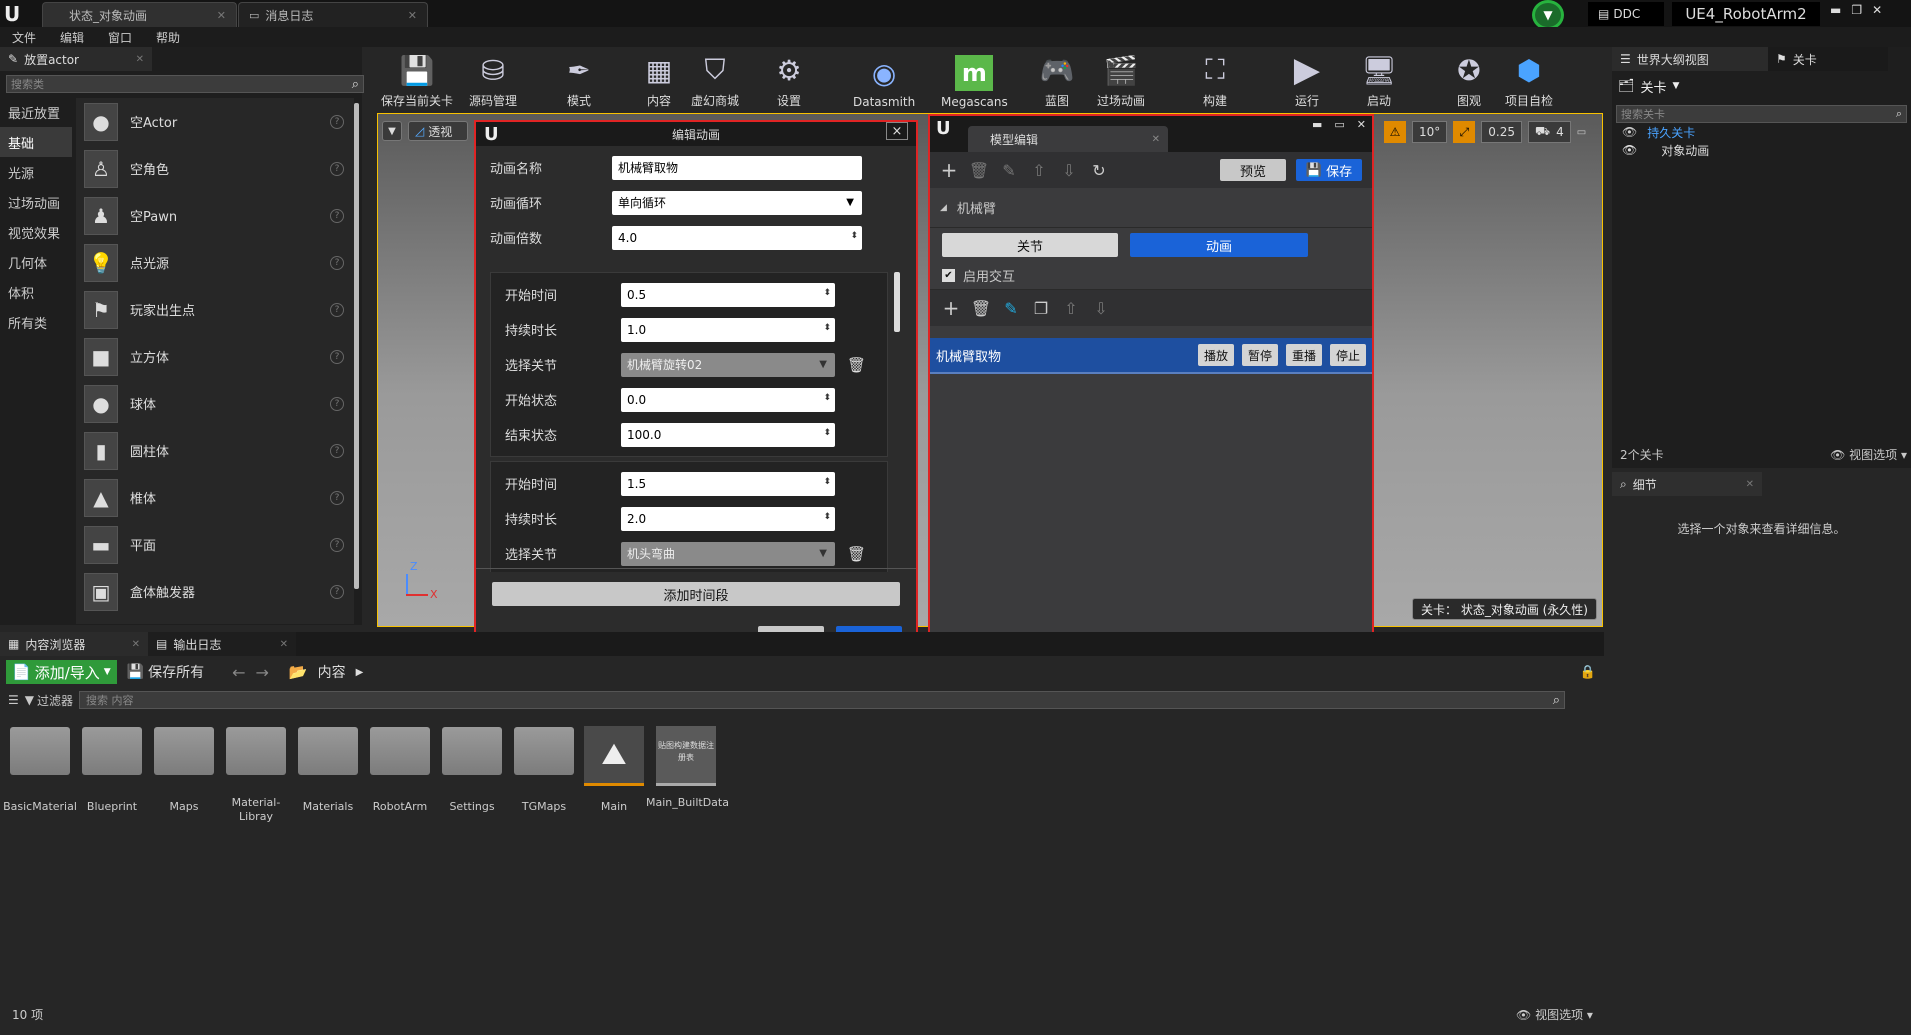  What do you see at coordinates (72, 37) in the screenshot?
I see `menu-edit: 编辑` at bounding box center [72, 37].